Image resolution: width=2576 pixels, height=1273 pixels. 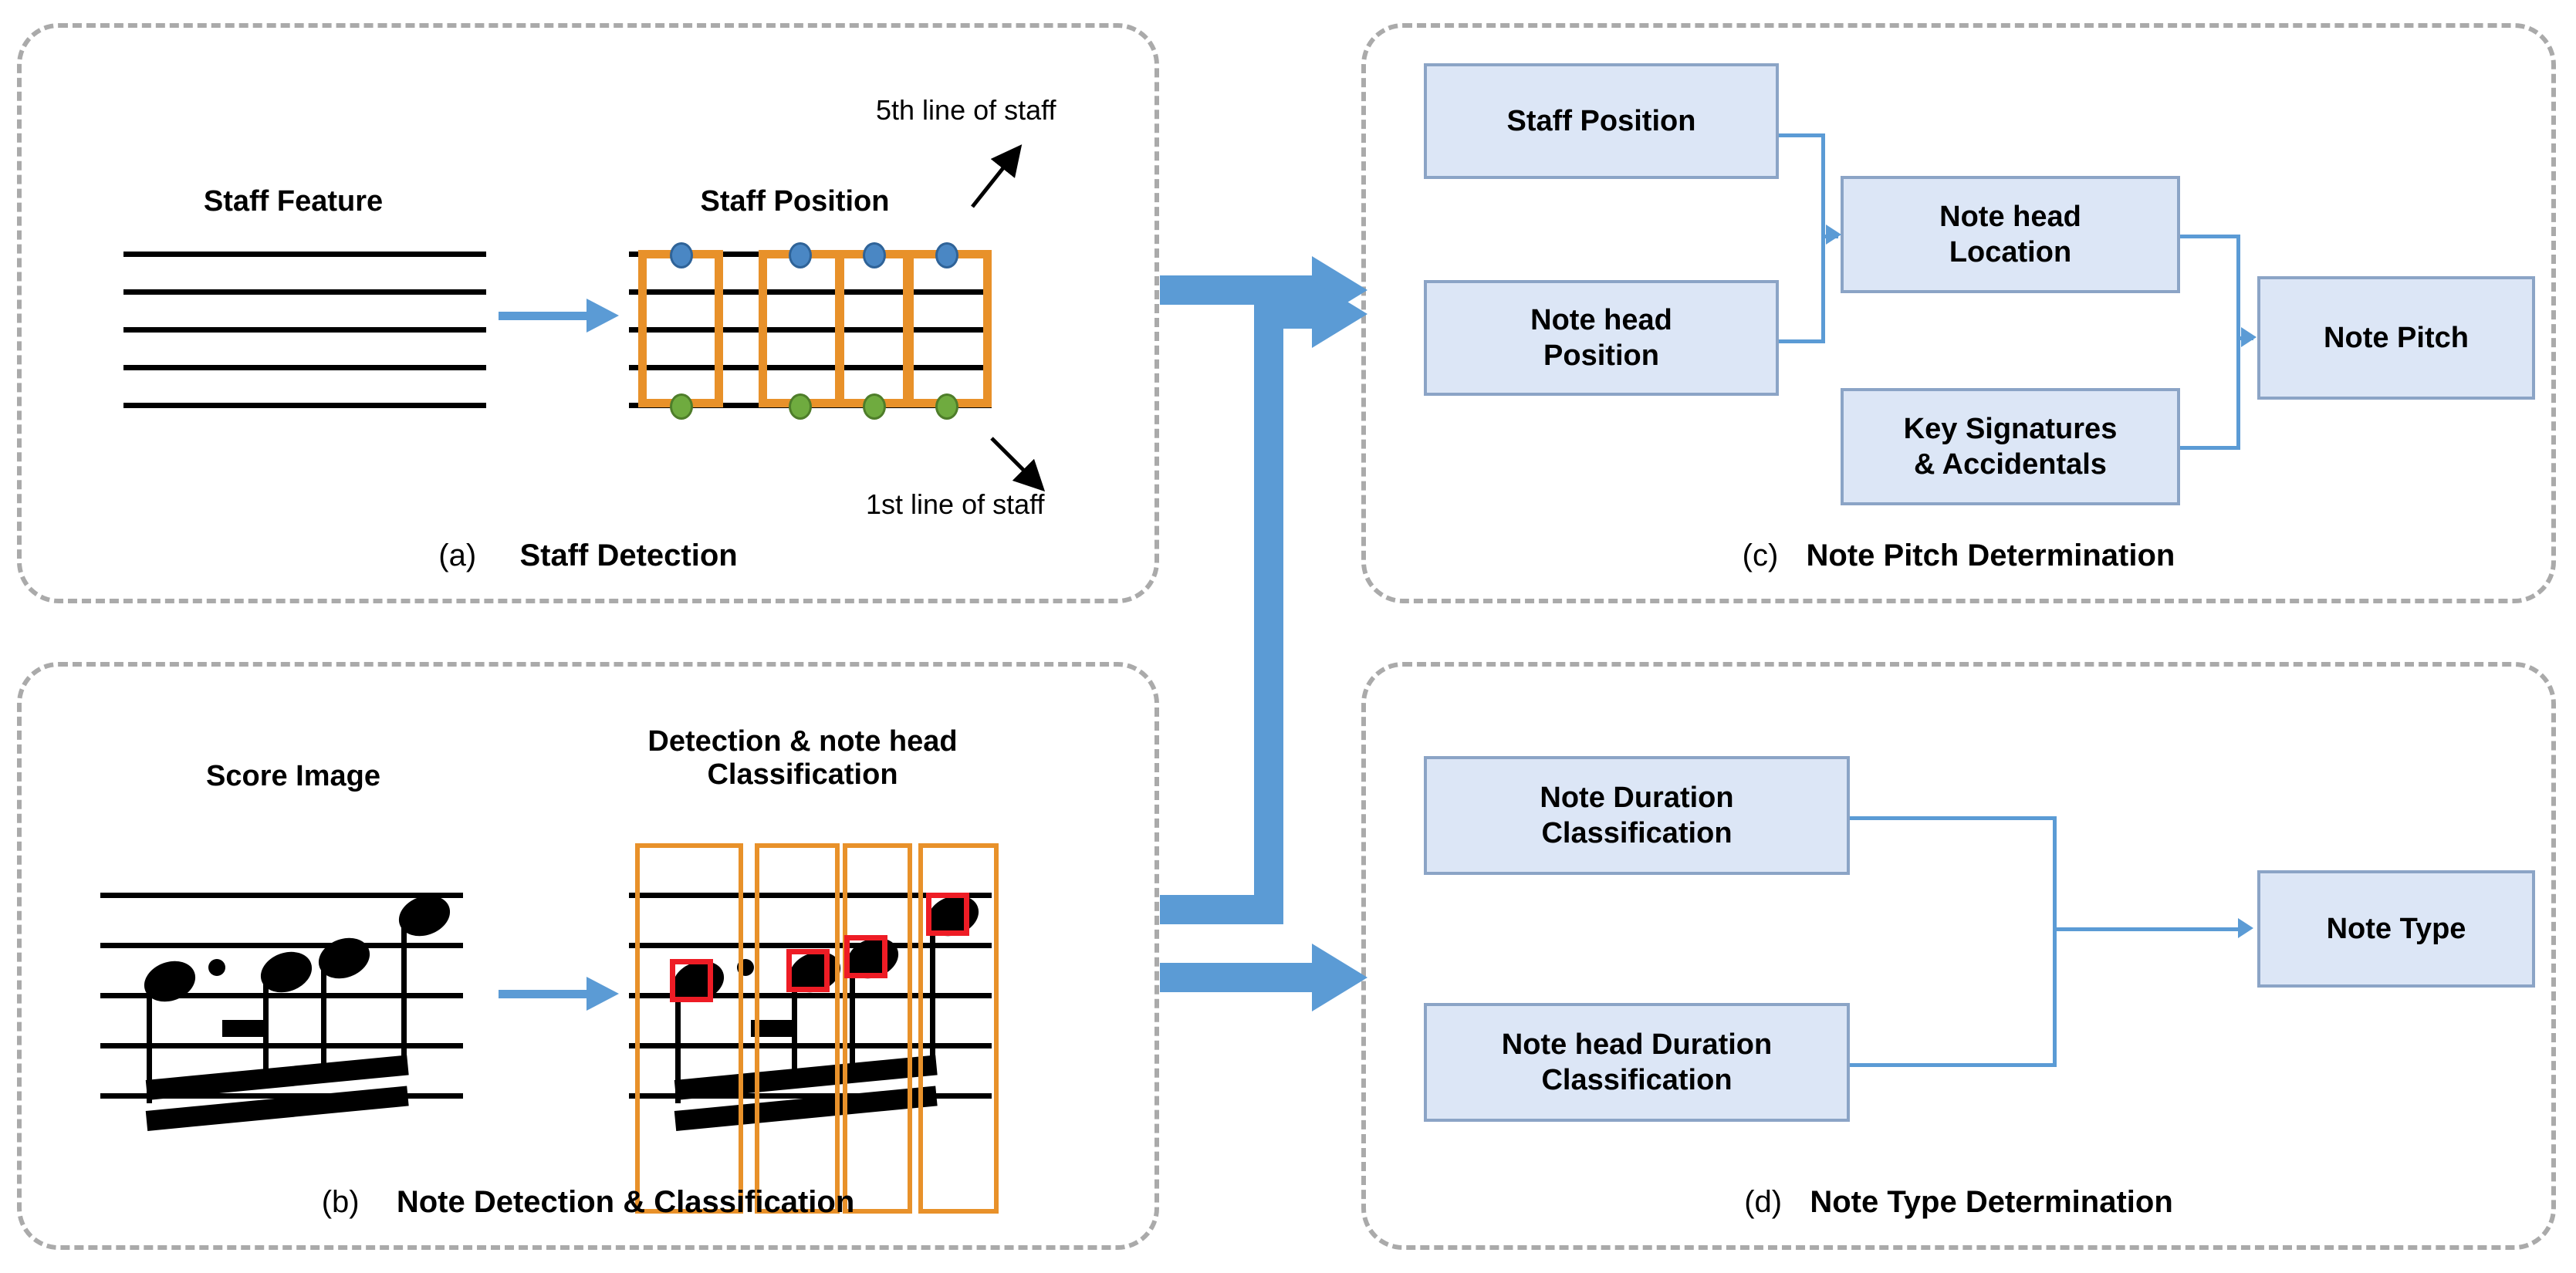 I want to click on panel-a-caption: (a) Staff Detection, so click(x=588, y=555).